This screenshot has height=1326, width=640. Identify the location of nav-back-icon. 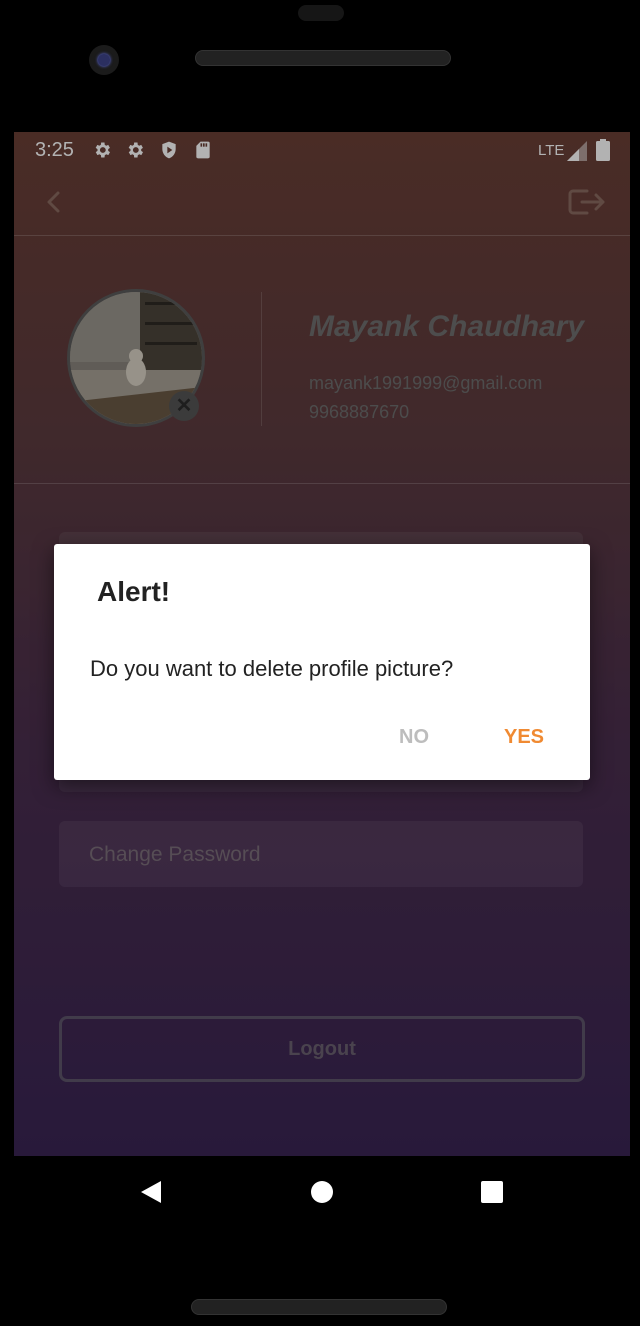
(151, 1192).